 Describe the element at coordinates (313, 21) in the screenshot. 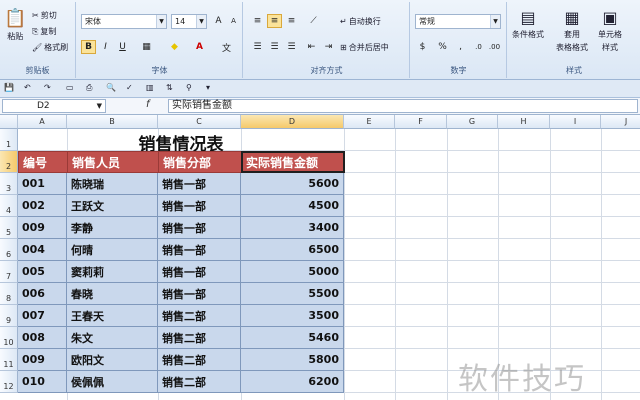

I see `orientation-icon: ⟋` at that location.